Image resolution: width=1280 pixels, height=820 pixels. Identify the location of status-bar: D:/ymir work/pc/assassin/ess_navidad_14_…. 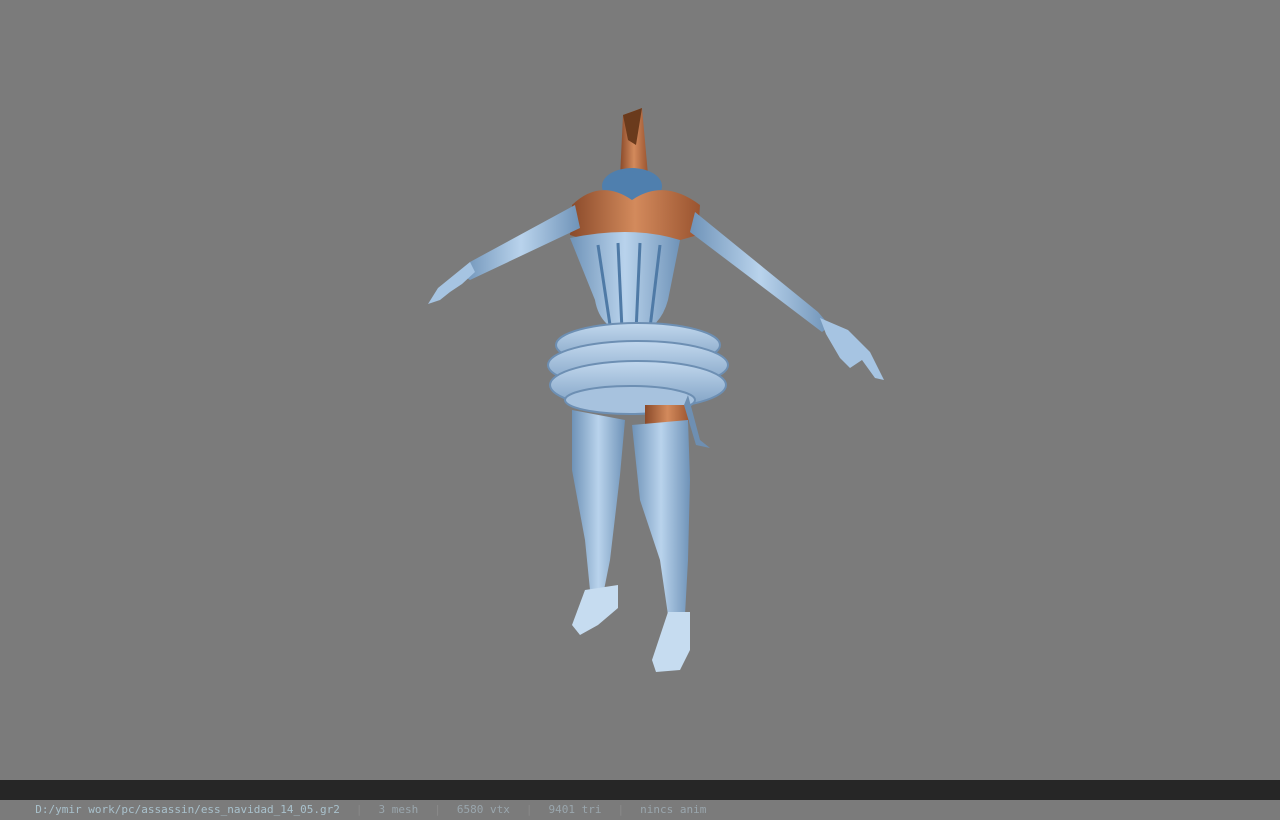
(640, 798).